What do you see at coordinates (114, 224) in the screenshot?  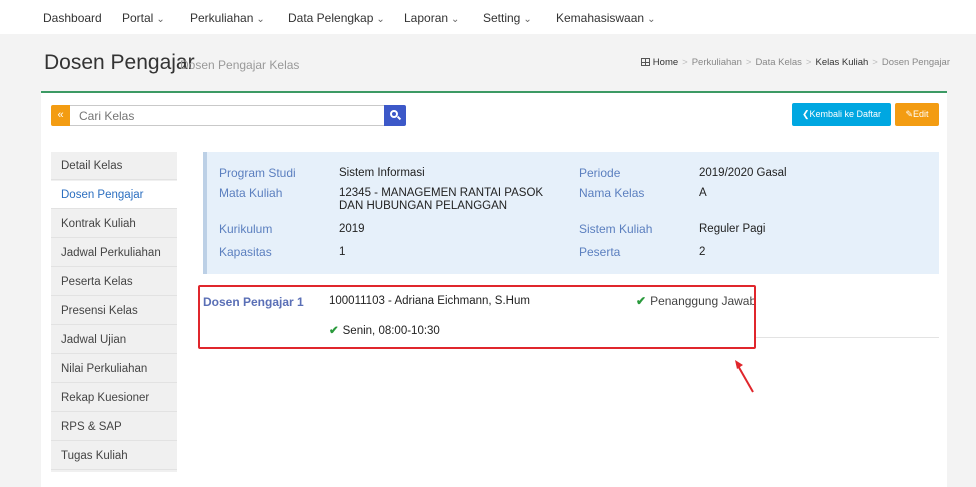 I see `sidebar-item-kontrak-kuliah: Kontrak Kuliah` at bounding box center [114, 224].